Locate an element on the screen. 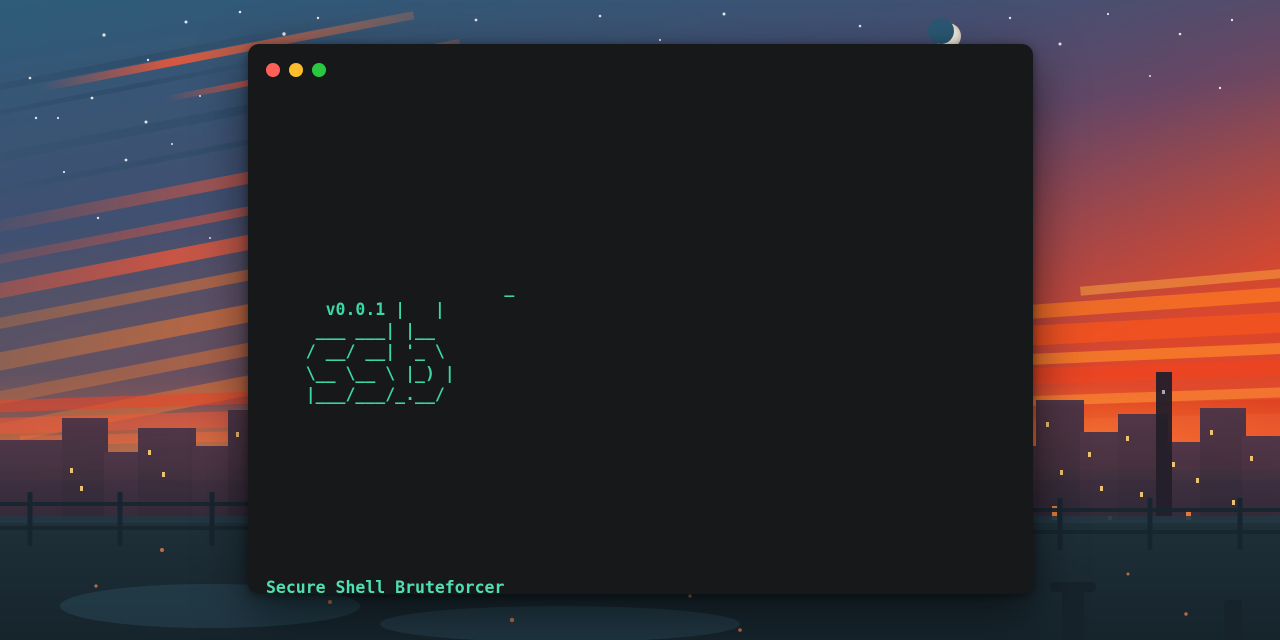  minimize-button is located at coordinates (296, 70).